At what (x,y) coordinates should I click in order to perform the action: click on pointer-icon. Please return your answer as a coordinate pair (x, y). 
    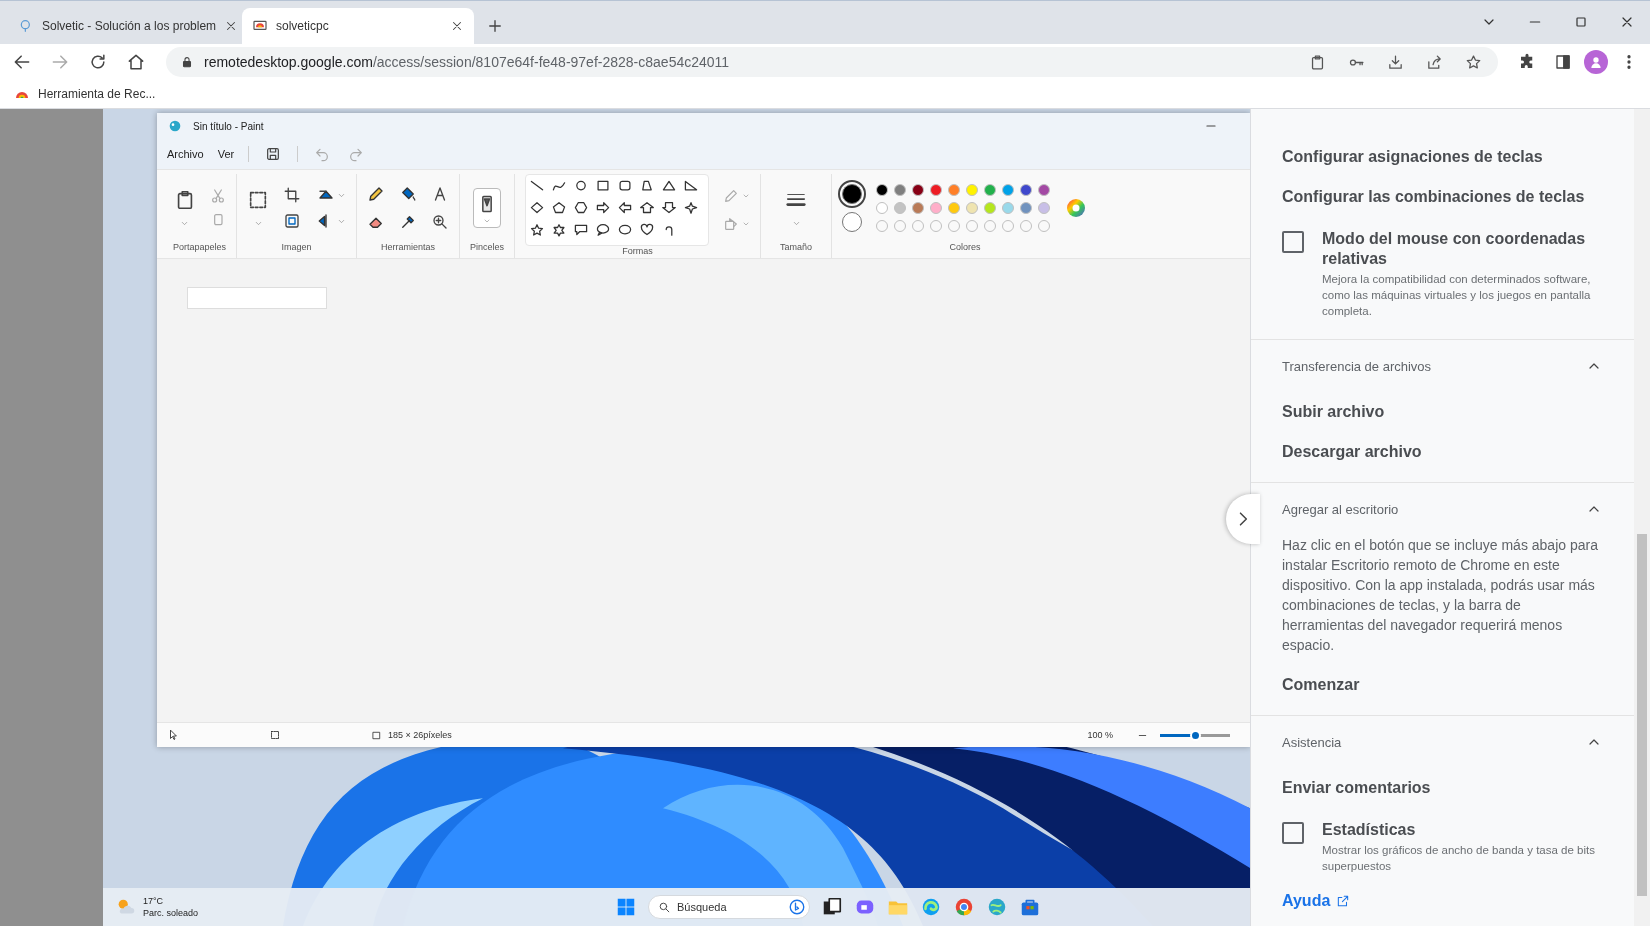
    Looking at the image, I should click on (173, 735).